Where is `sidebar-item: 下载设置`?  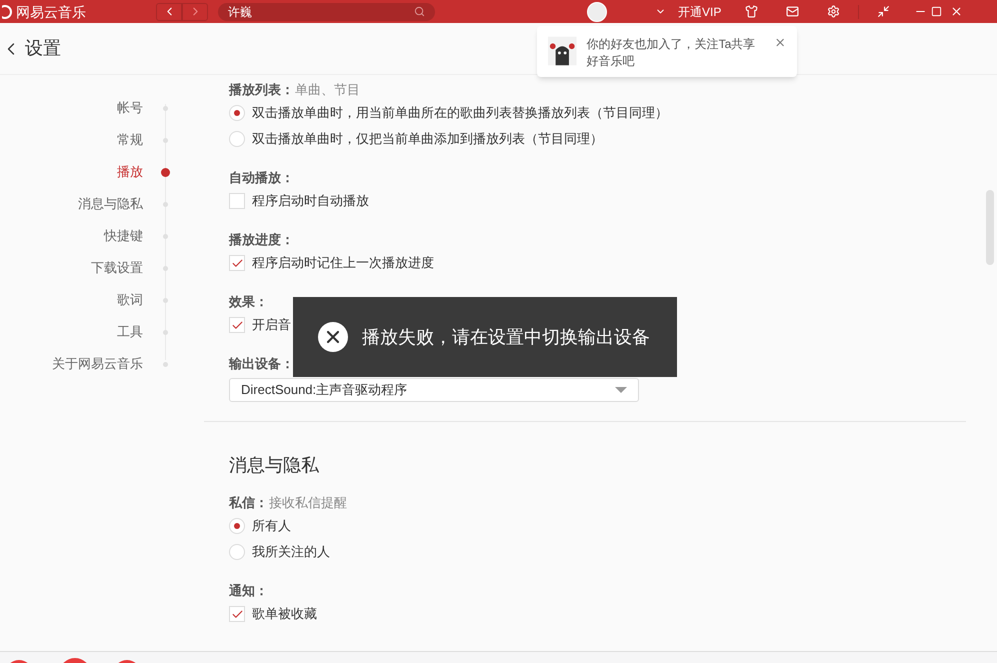
sidebar-item: 下载设置 is located at coordinates (71, 268).